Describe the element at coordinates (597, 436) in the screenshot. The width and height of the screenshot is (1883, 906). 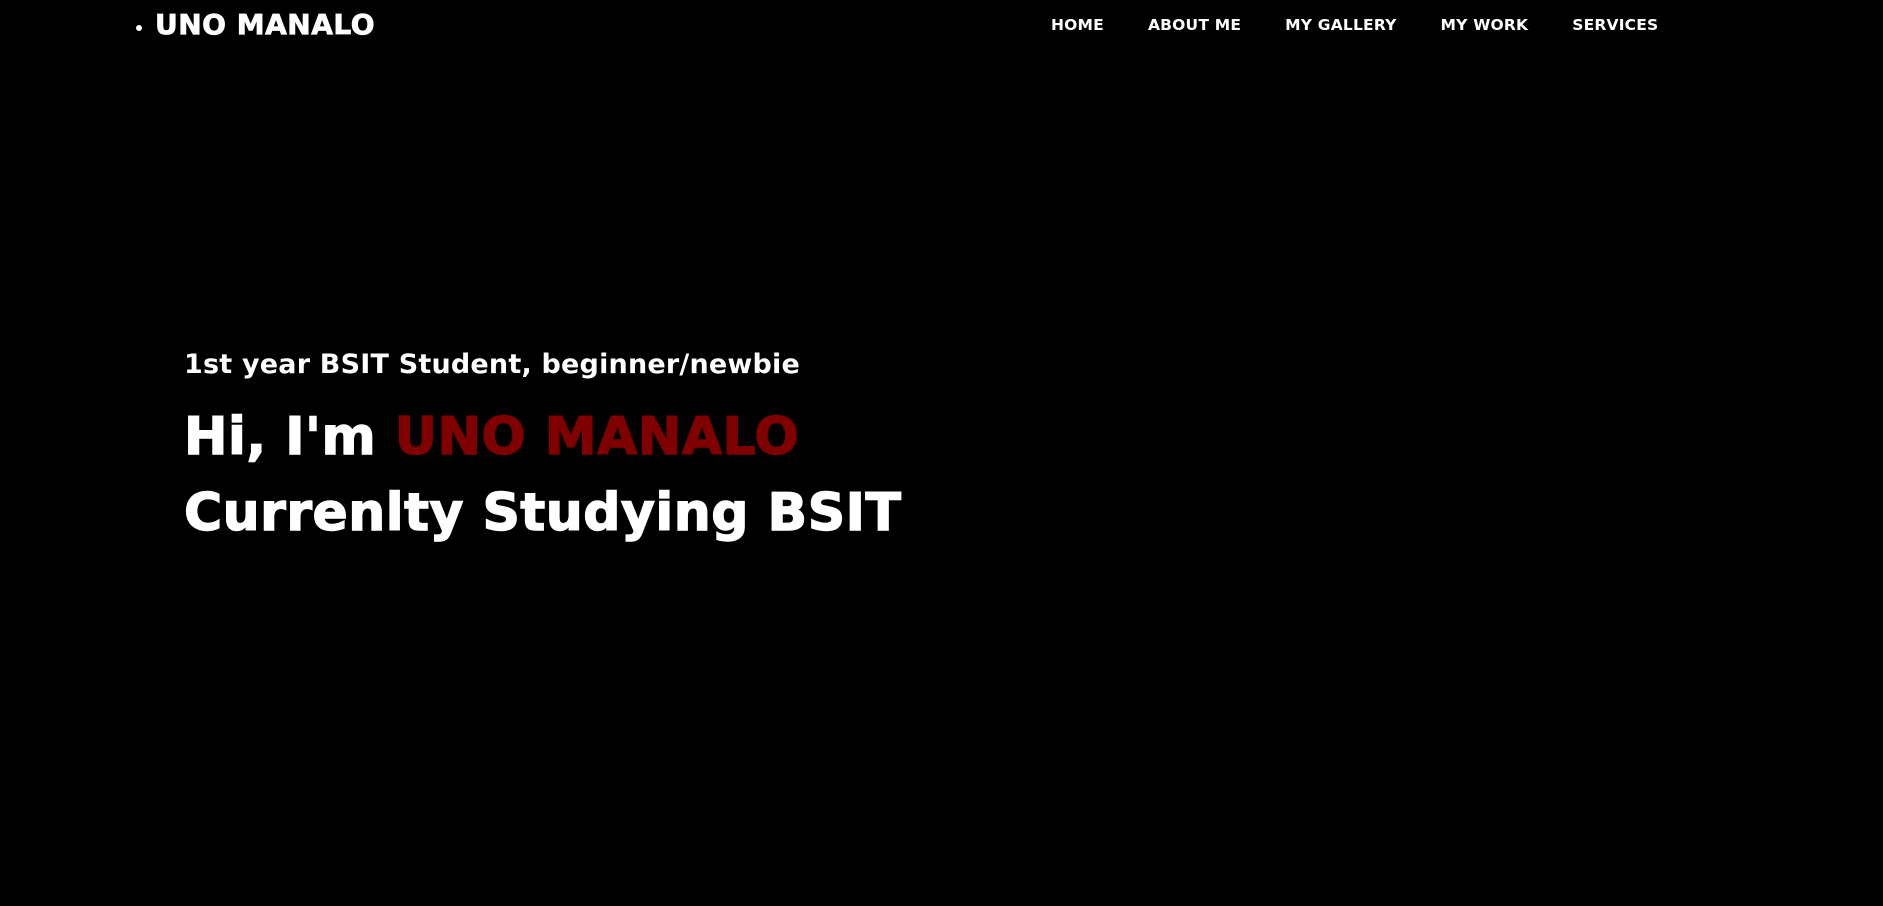
I see `hero-name: UNO MANALO` at that location.